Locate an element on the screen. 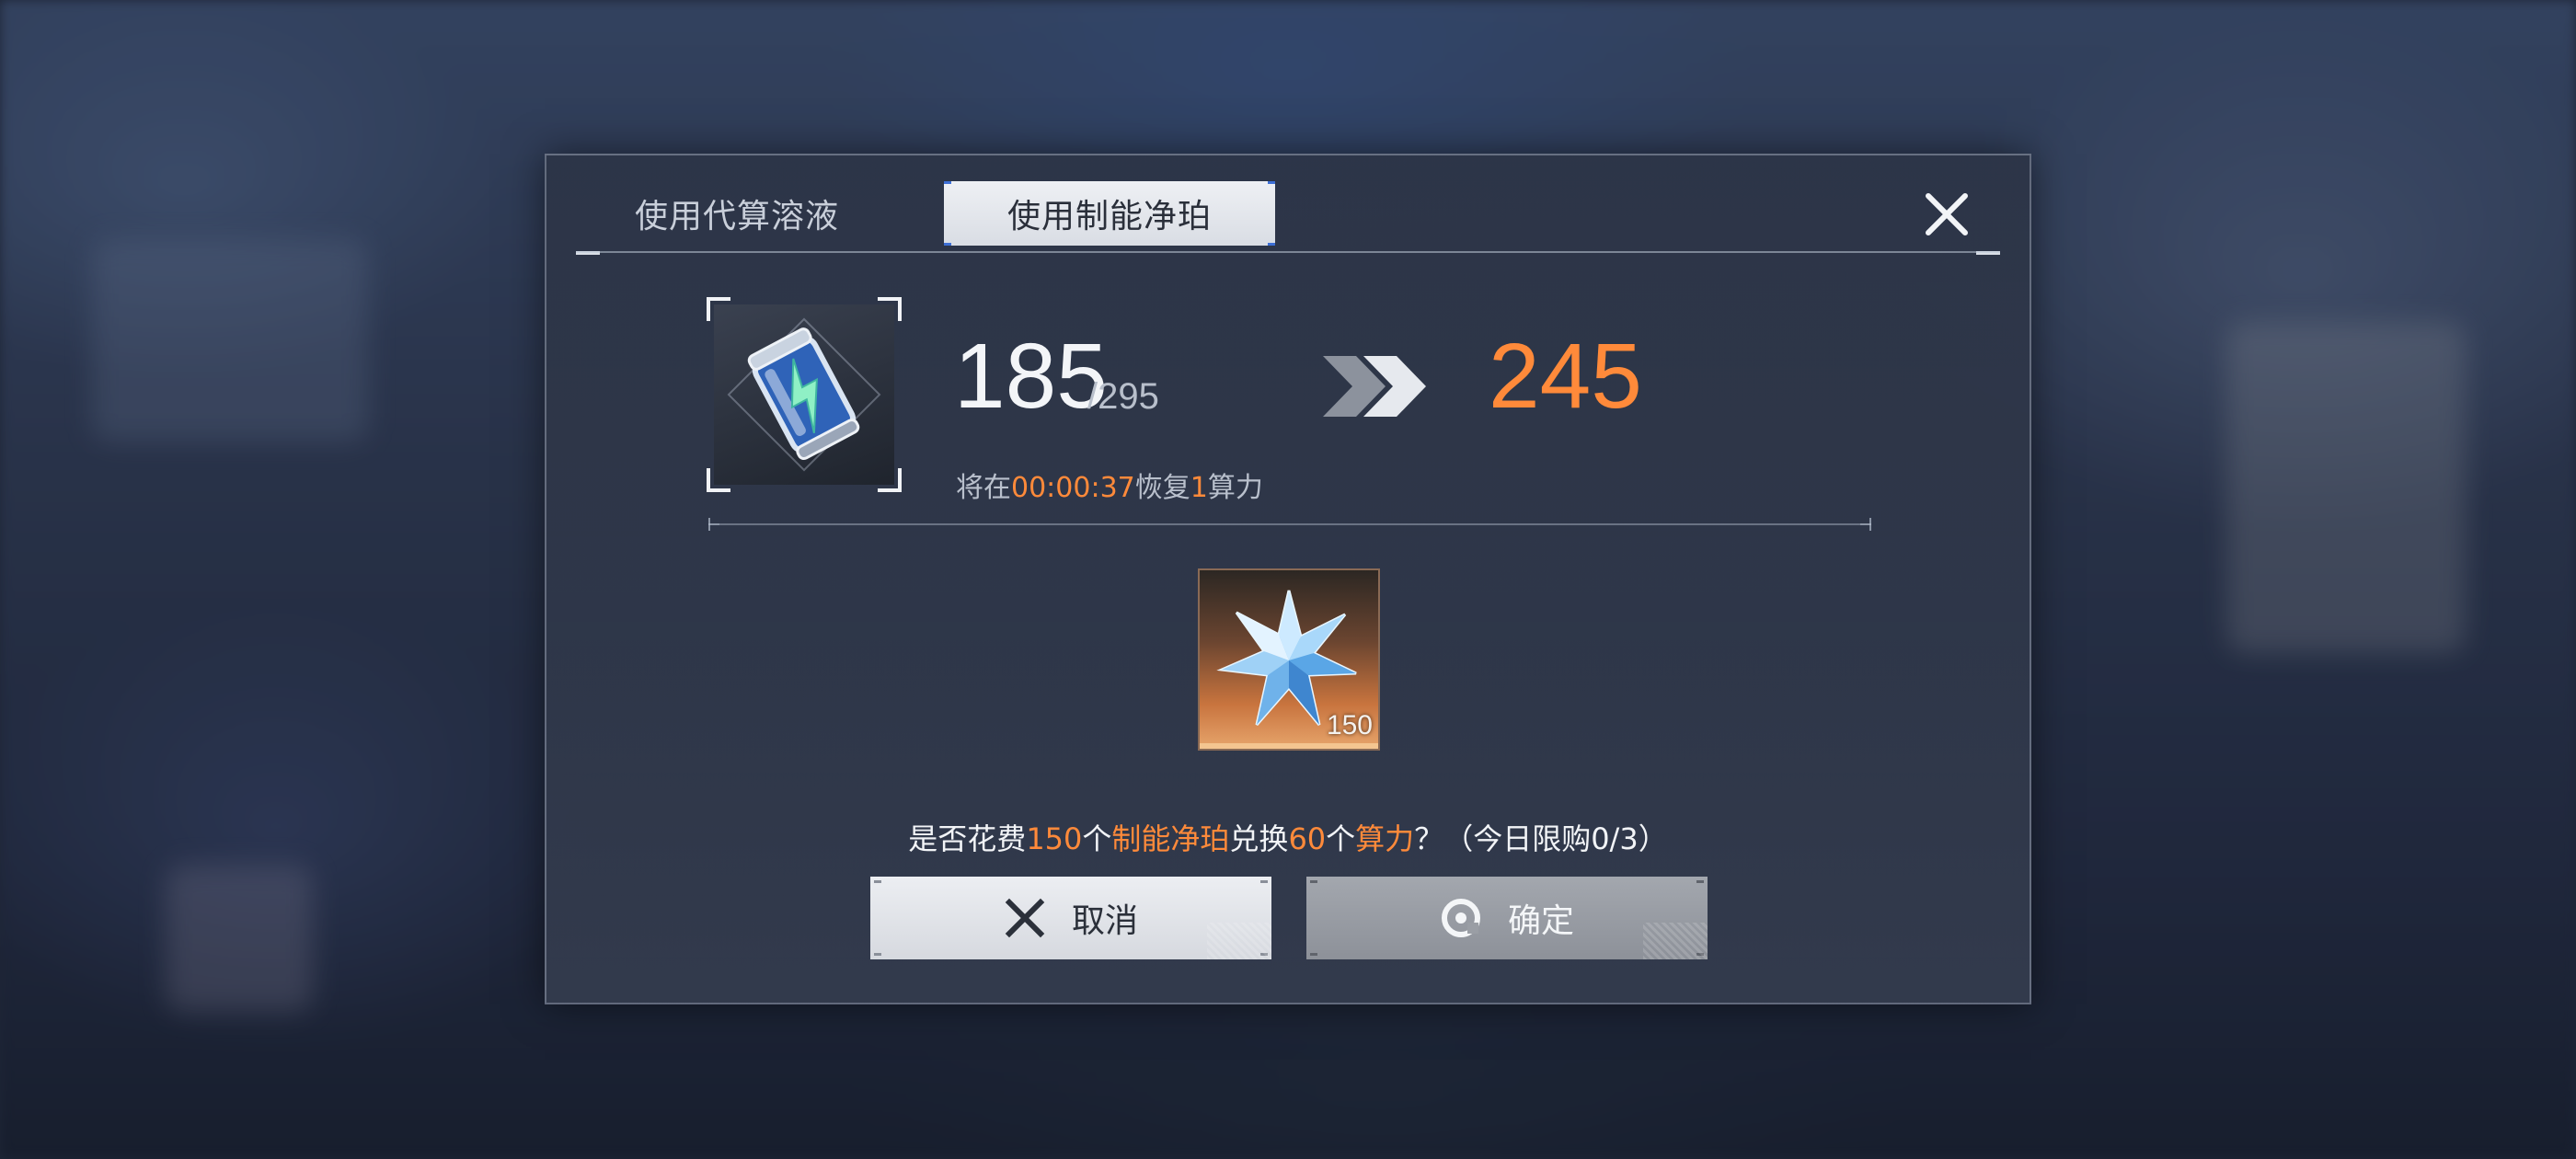  max-power-value: /295 is located at coordinates (1123, 396).